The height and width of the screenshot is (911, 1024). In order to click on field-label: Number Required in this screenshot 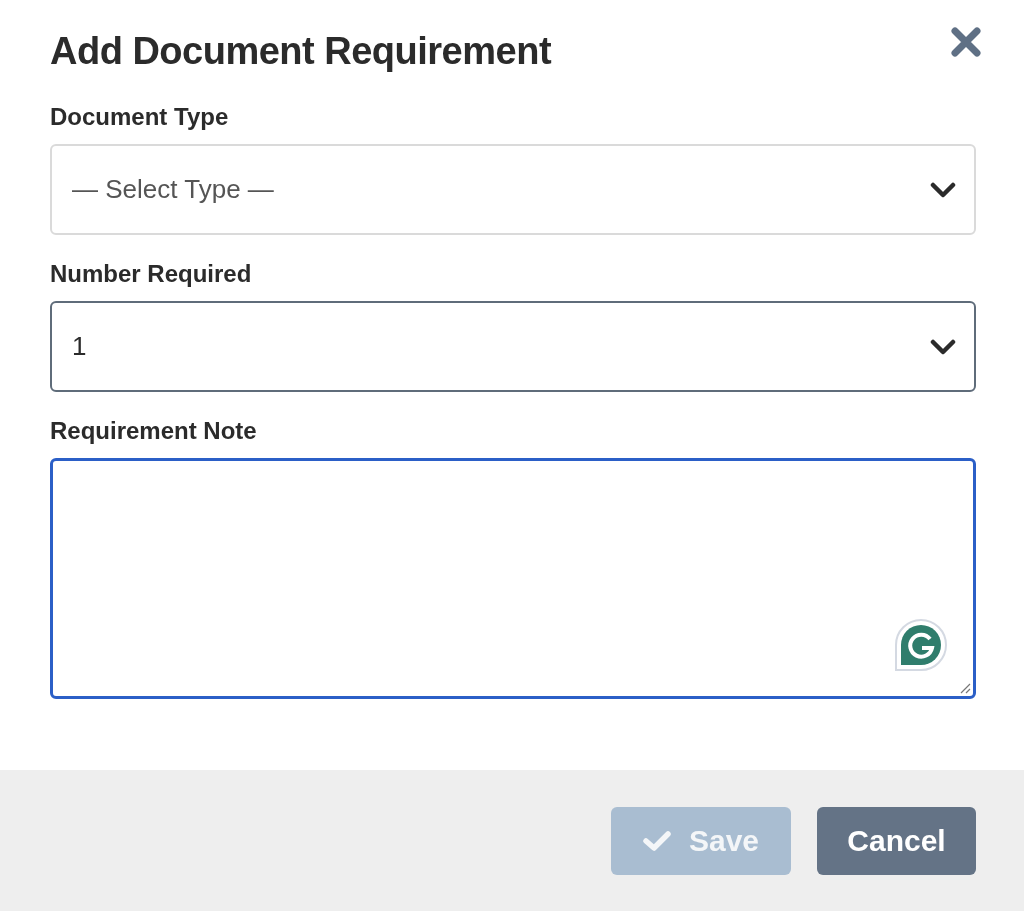, I will do `click(151, 274)`.